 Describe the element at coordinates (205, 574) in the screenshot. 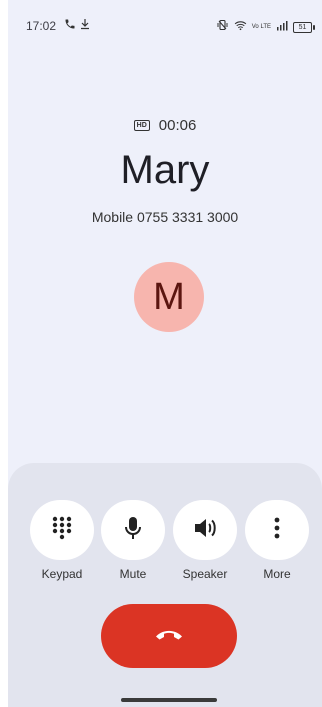

I see `speaker-label: Speaker` at that location.